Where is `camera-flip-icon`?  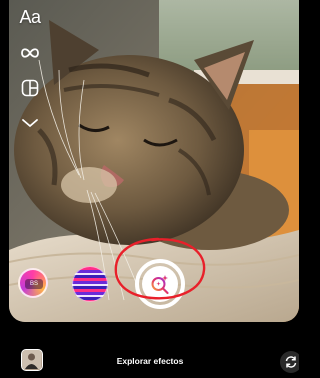
camera-flip-icon is located at coordinates (291, 362).